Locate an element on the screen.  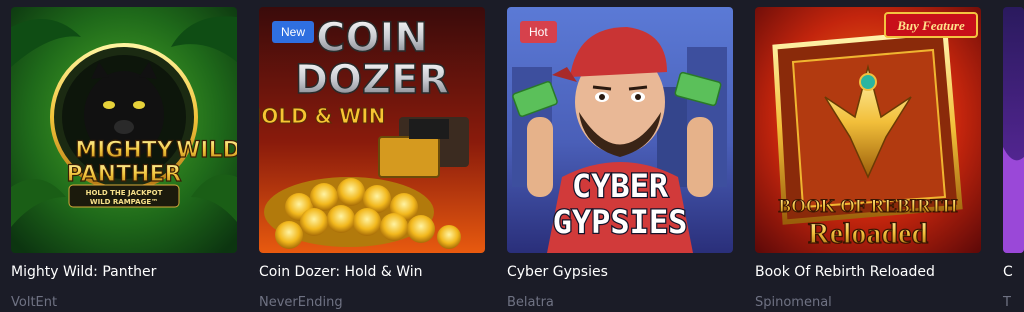
svg-text: HOLD & WIN is located at coordinates (322, 116).